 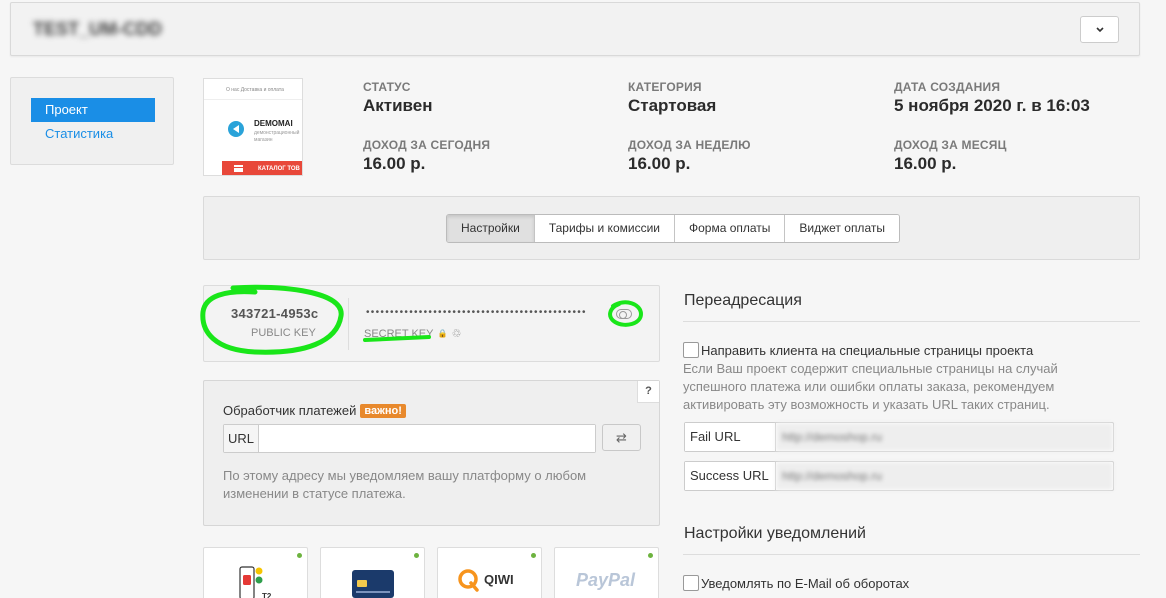 I want to click on sidebar-item-statistics: Статистика, so click(x=93, y=134).